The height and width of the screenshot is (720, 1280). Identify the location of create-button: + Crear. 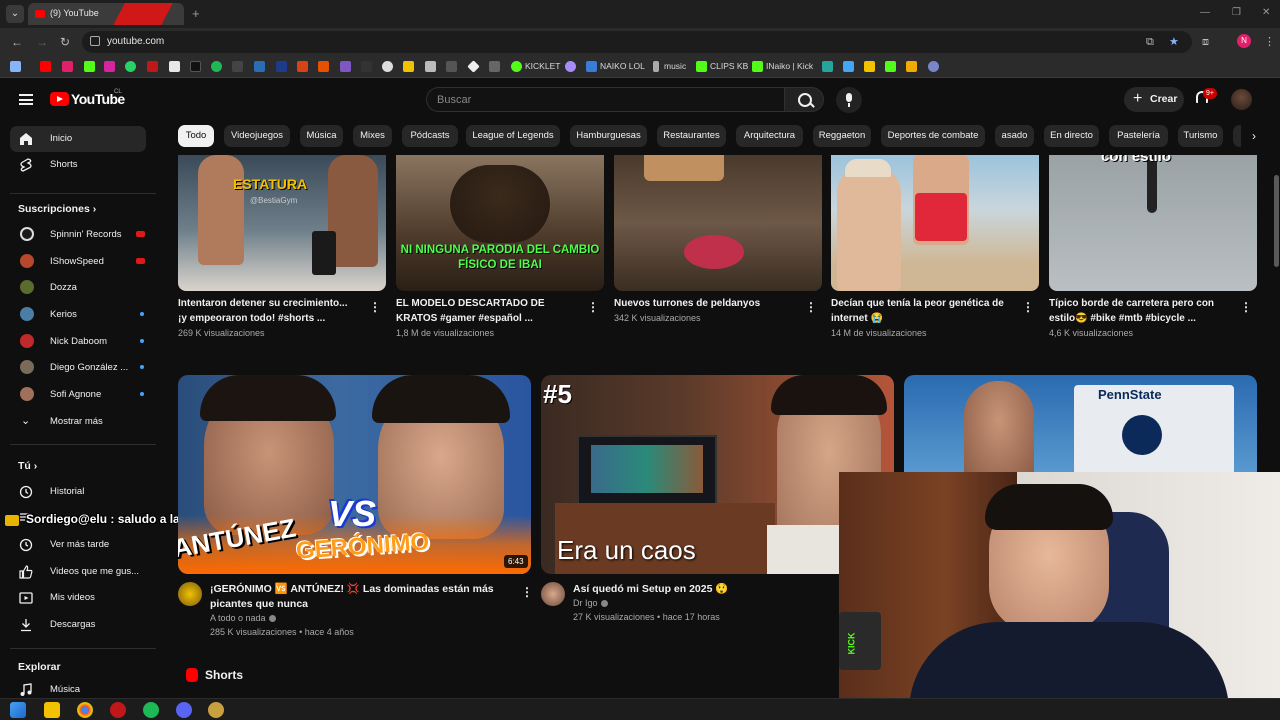
(1154, 99).